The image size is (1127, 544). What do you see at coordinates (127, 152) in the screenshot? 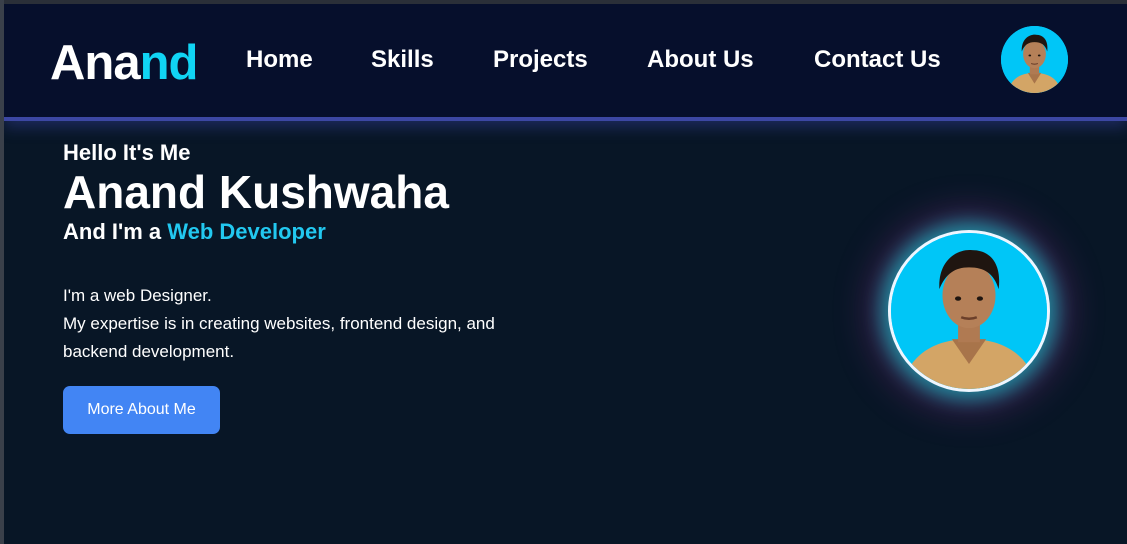
I see `hero-greeting: Hello It's Me` at bounding box center [127, 152].